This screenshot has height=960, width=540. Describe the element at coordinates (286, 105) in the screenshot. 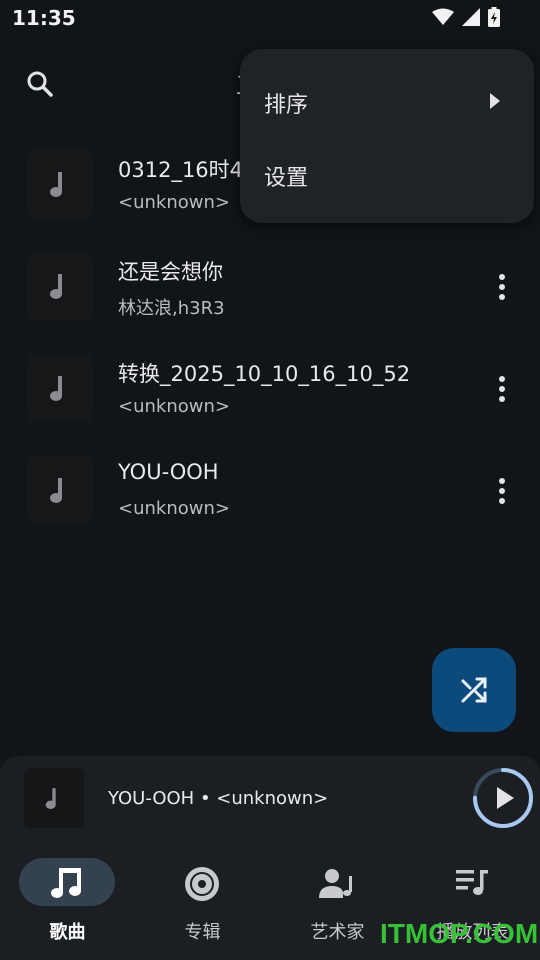

I see `menu-item-label: 排序` at that location.